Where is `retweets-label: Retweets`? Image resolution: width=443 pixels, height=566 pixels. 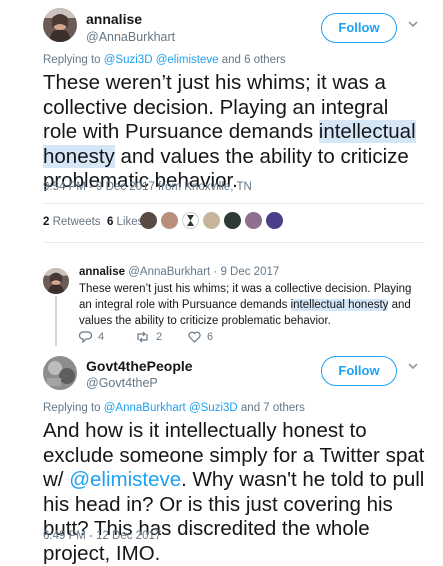
retweets-label: Retweets is located at coordinates (77, 222).